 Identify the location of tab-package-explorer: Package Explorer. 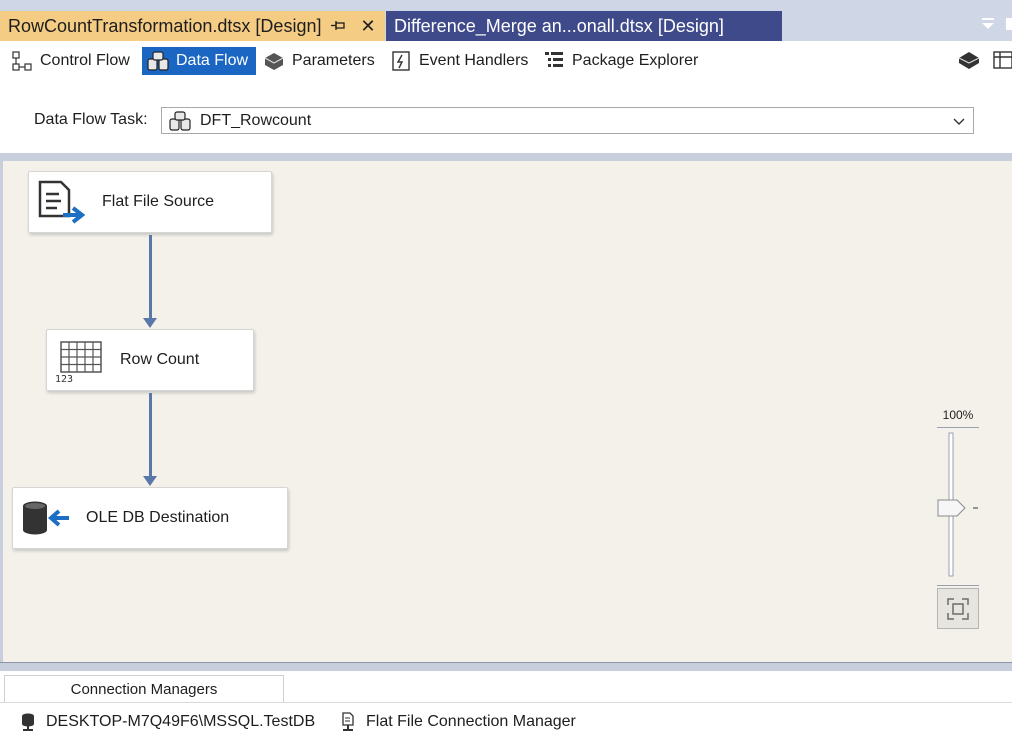
(622, 61).